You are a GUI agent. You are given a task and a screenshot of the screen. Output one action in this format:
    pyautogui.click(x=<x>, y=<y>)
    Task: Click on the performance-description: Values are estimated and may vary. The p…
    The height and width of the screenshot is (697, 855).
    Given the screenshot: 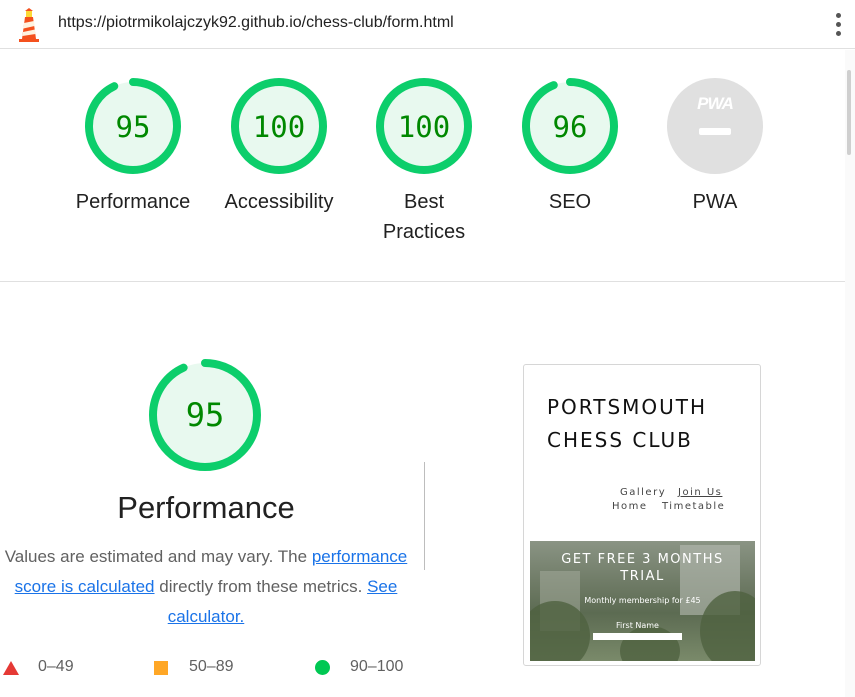 What is the action you would take?
    pyautogui.click(x=206, y=587)
    